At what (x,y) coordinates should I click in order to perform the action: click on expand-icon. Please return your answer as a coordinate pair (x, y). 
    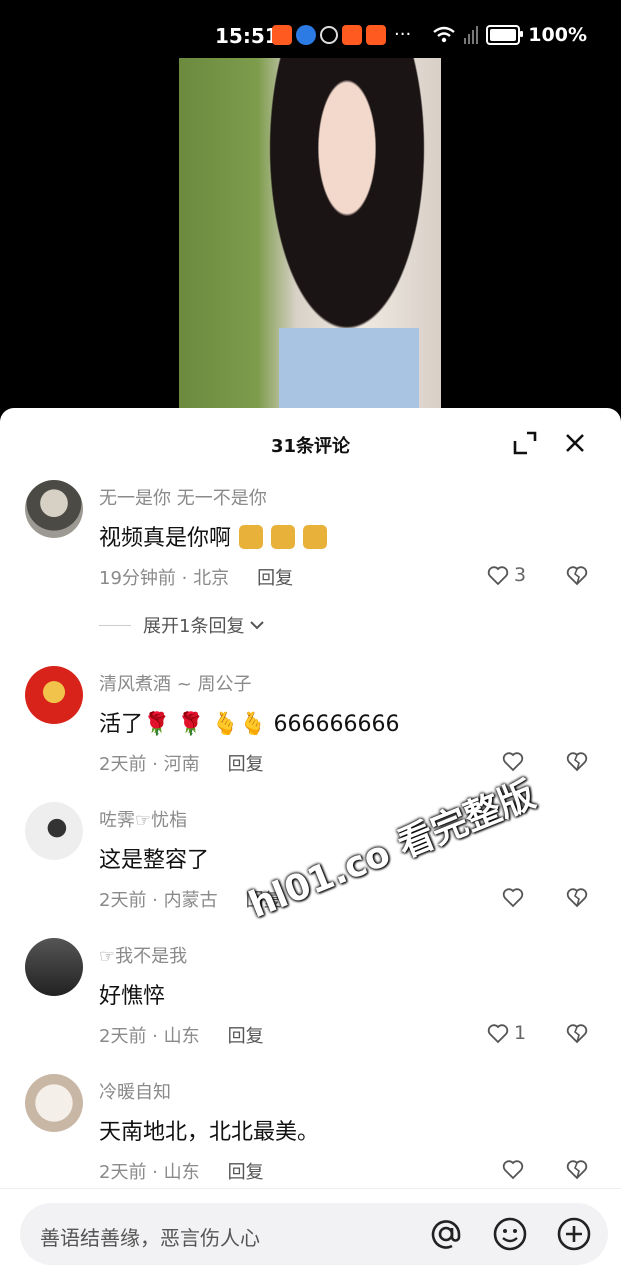
    Looking at the image, I should click on (525, 443).